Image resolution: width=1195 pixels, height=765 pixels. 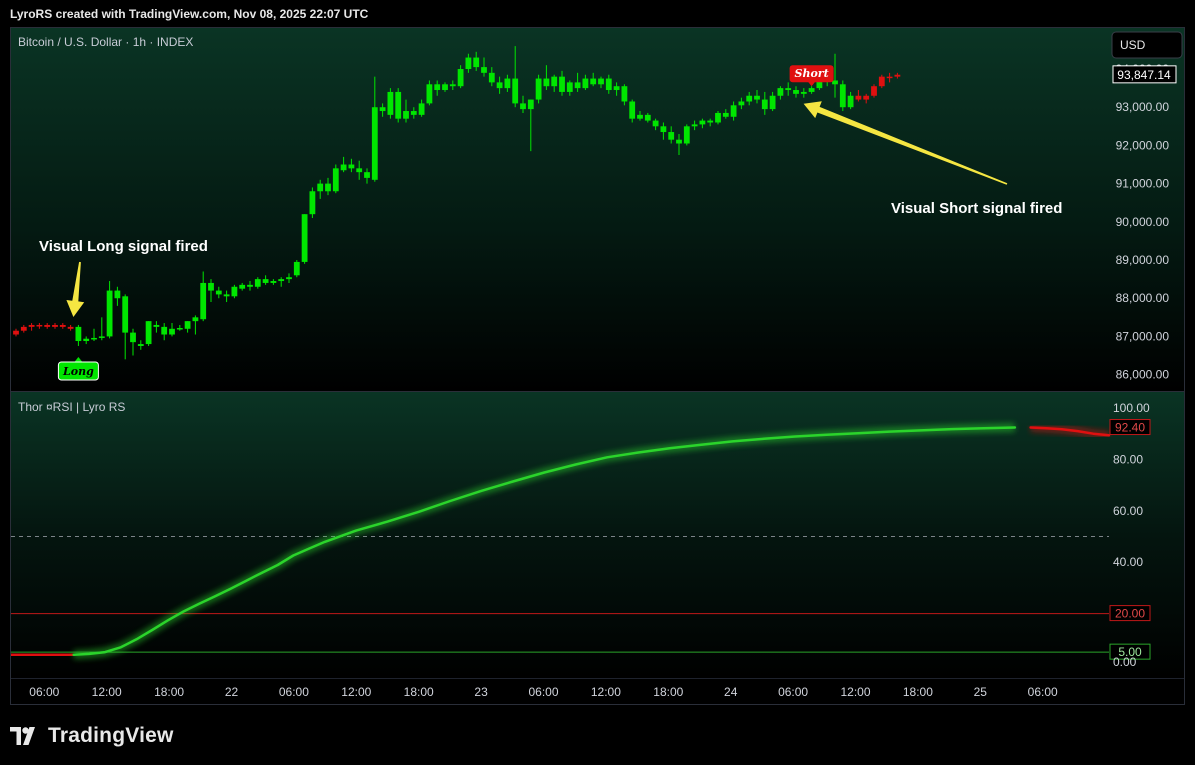 I want to click on last-price-label: 93,847.14, so click(x=1144, y=74).